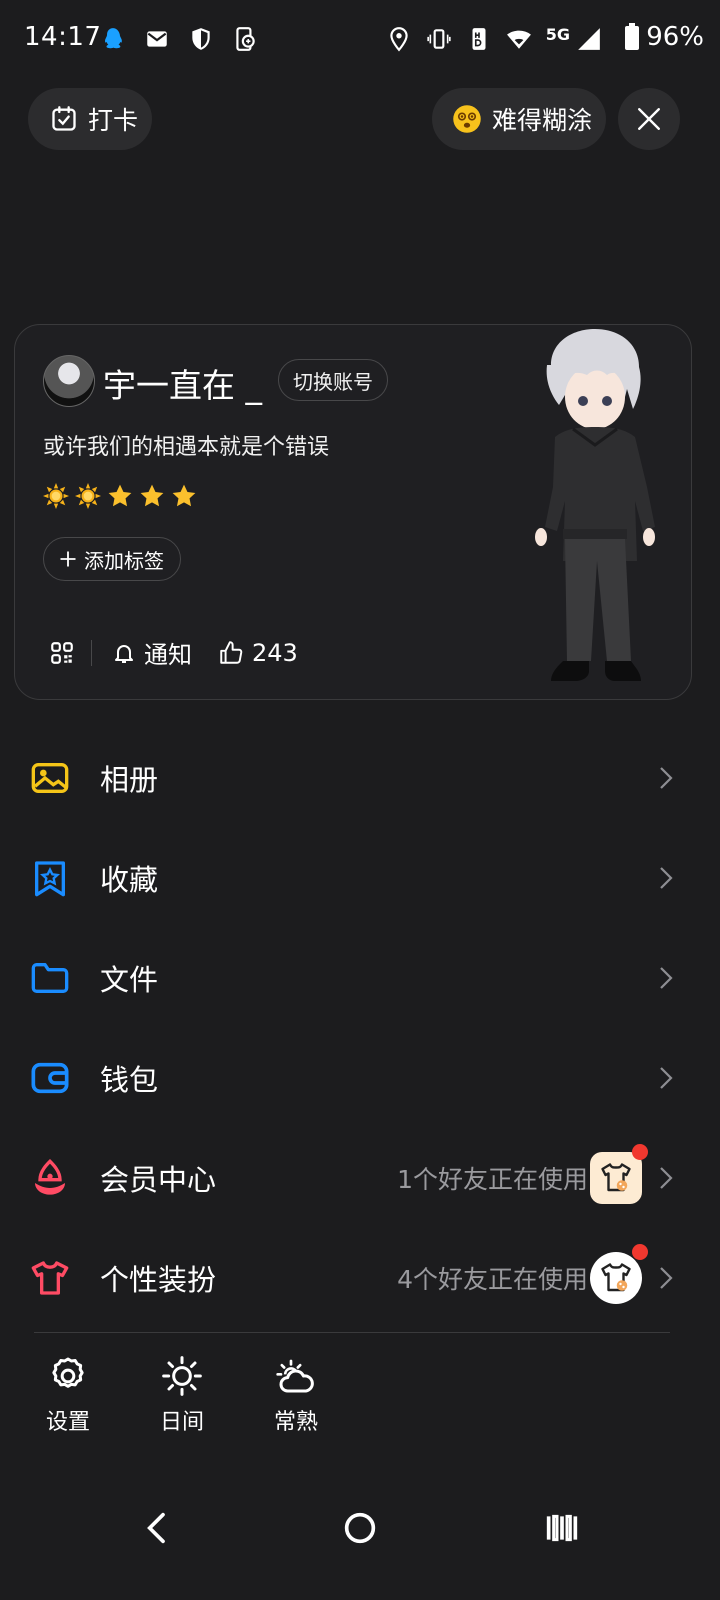  What do you see at coordinates (68, 1396) in the screenshot?
I see `settings-button: 设置` at bounding box center [68, 1396].